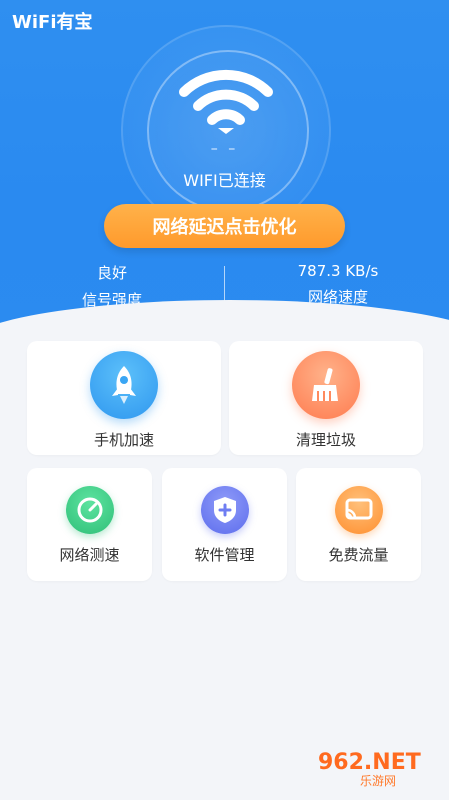 The image size is (449, 800). I want to click on ssid-placeholder: – –, so click(224, 149).